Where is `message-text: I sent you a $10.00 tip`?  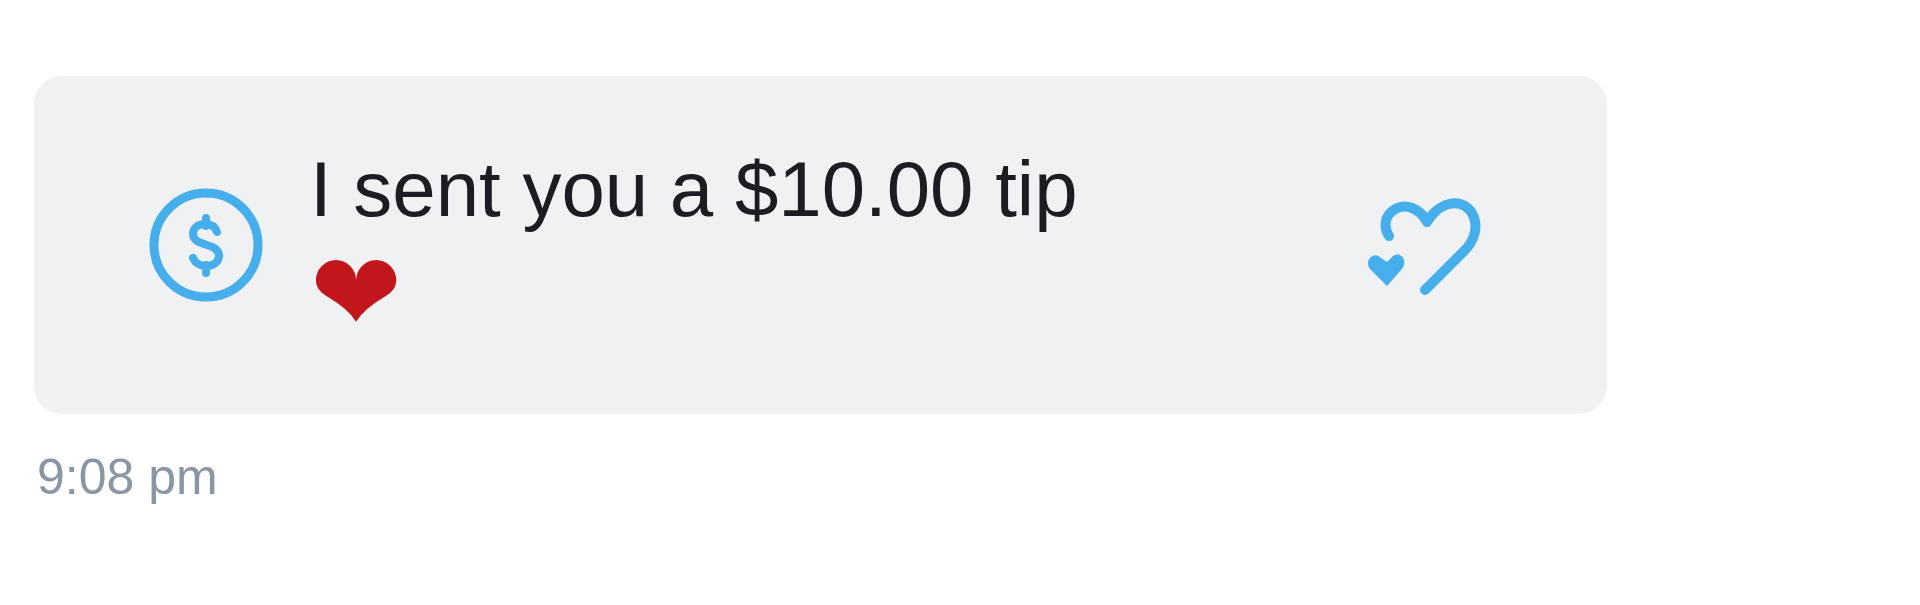 message-text: I sent you a $10.00 tip is located at coordinates (694, 189).